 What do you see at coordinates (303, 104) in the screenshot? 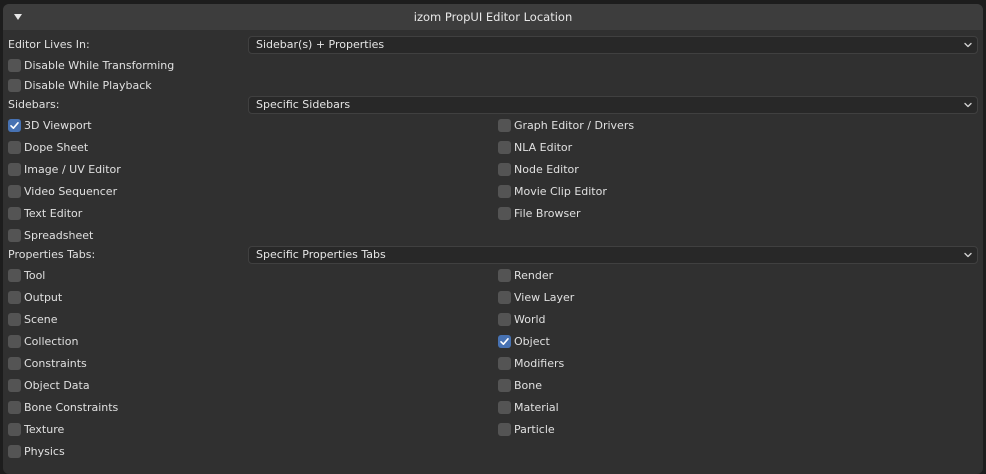
I see `sidebars-value: Specific Sidebars` at bounding box center [303, 104].